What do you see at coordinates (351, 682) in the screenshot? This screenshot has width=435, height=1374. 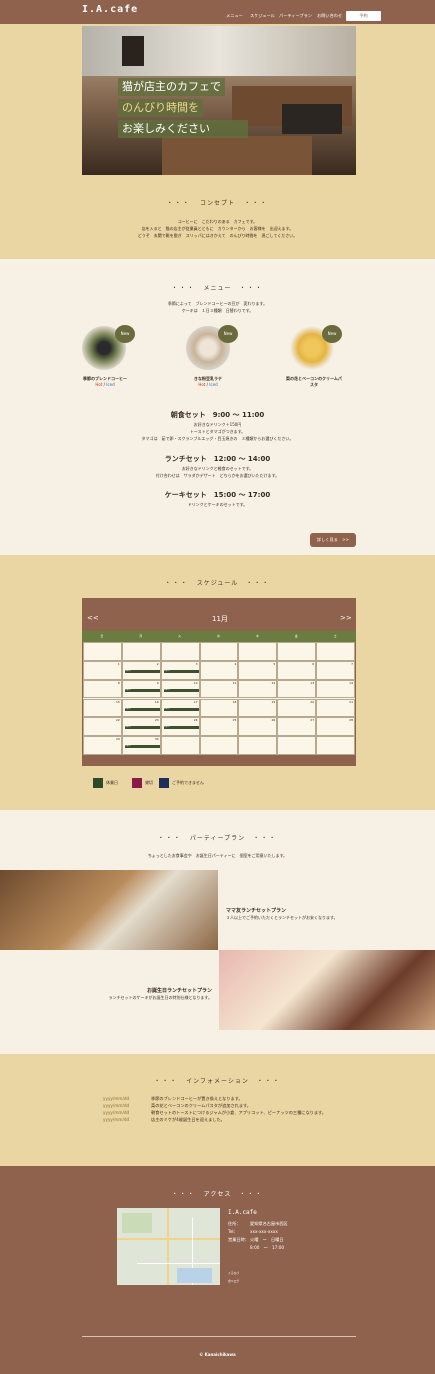 I see `day-number: 14` at bounding box center [351, 682].